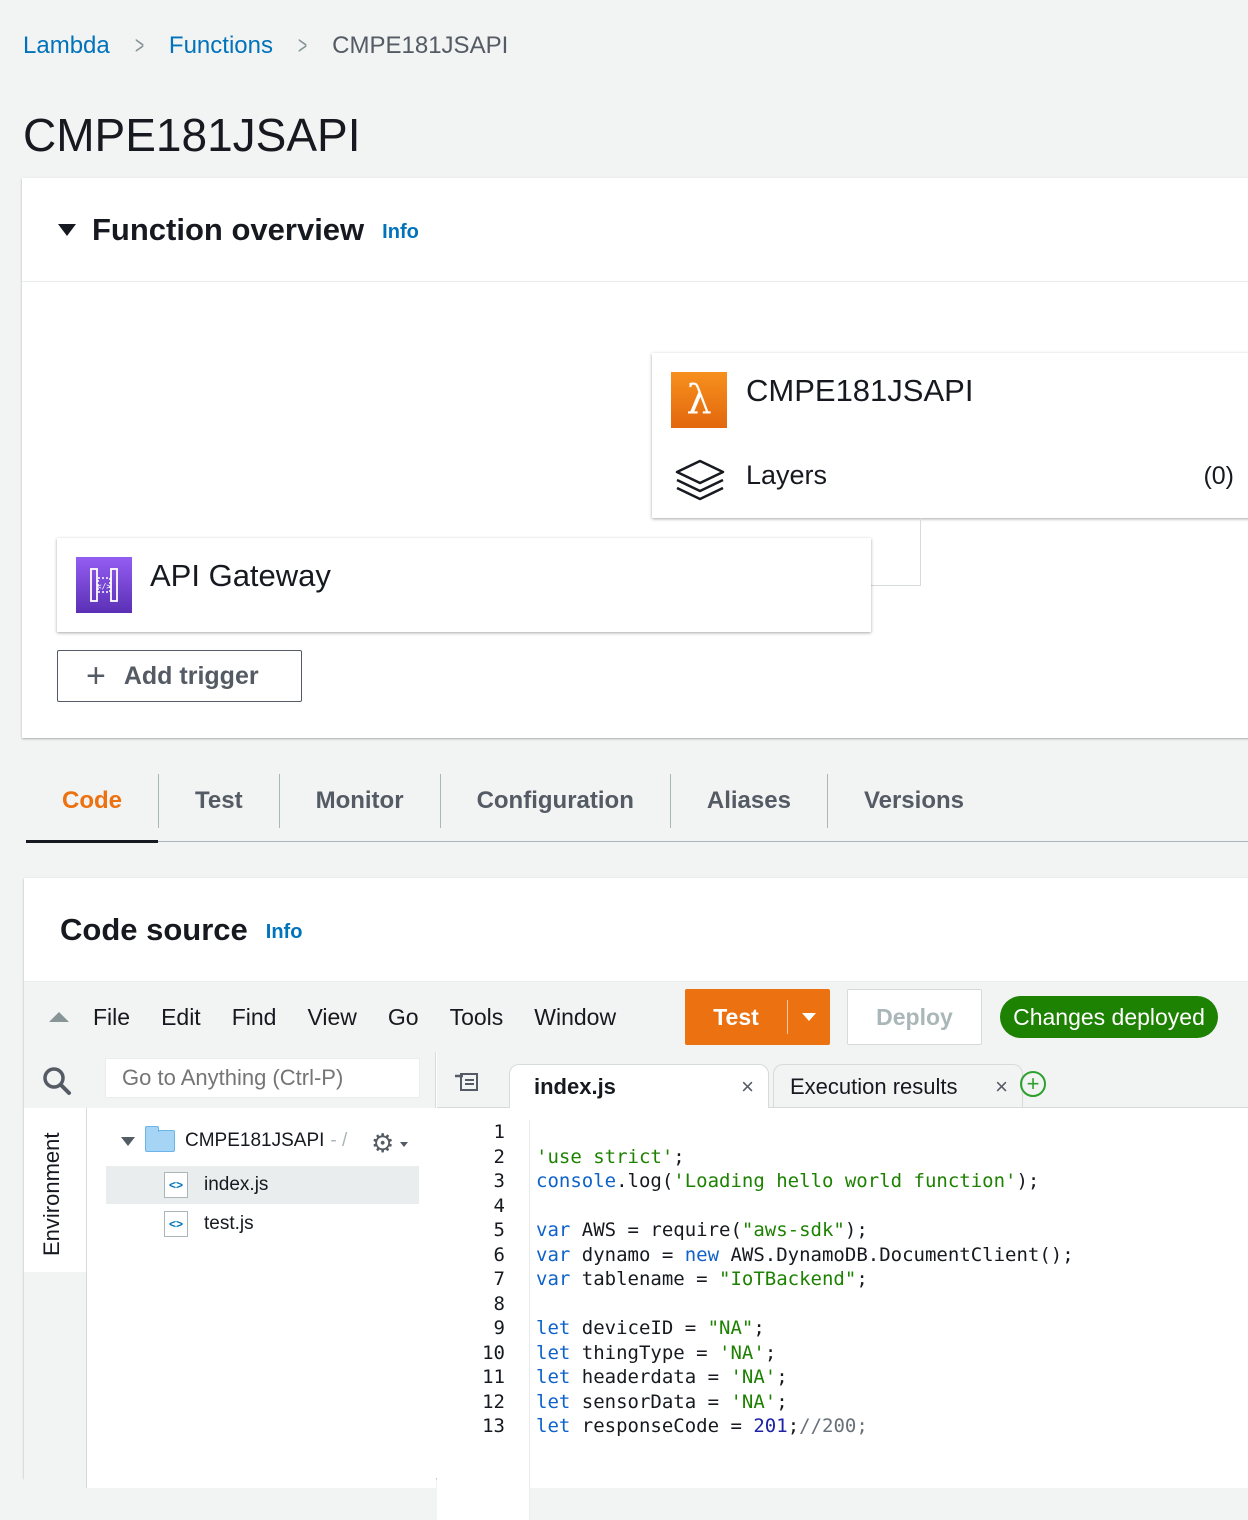 This screenshot has height=1520, width=1248. What do you see at coordinates (499, 1132) in the screenshot?
I see `line-number: 1` at bounding box center [499, 1132].